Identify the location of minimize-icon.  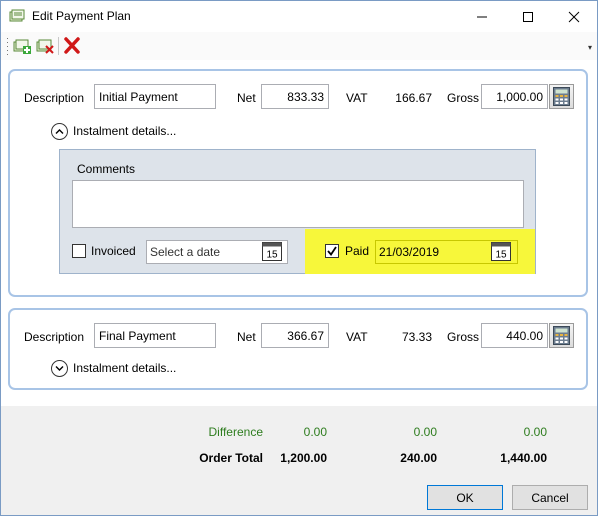
(482, 17).